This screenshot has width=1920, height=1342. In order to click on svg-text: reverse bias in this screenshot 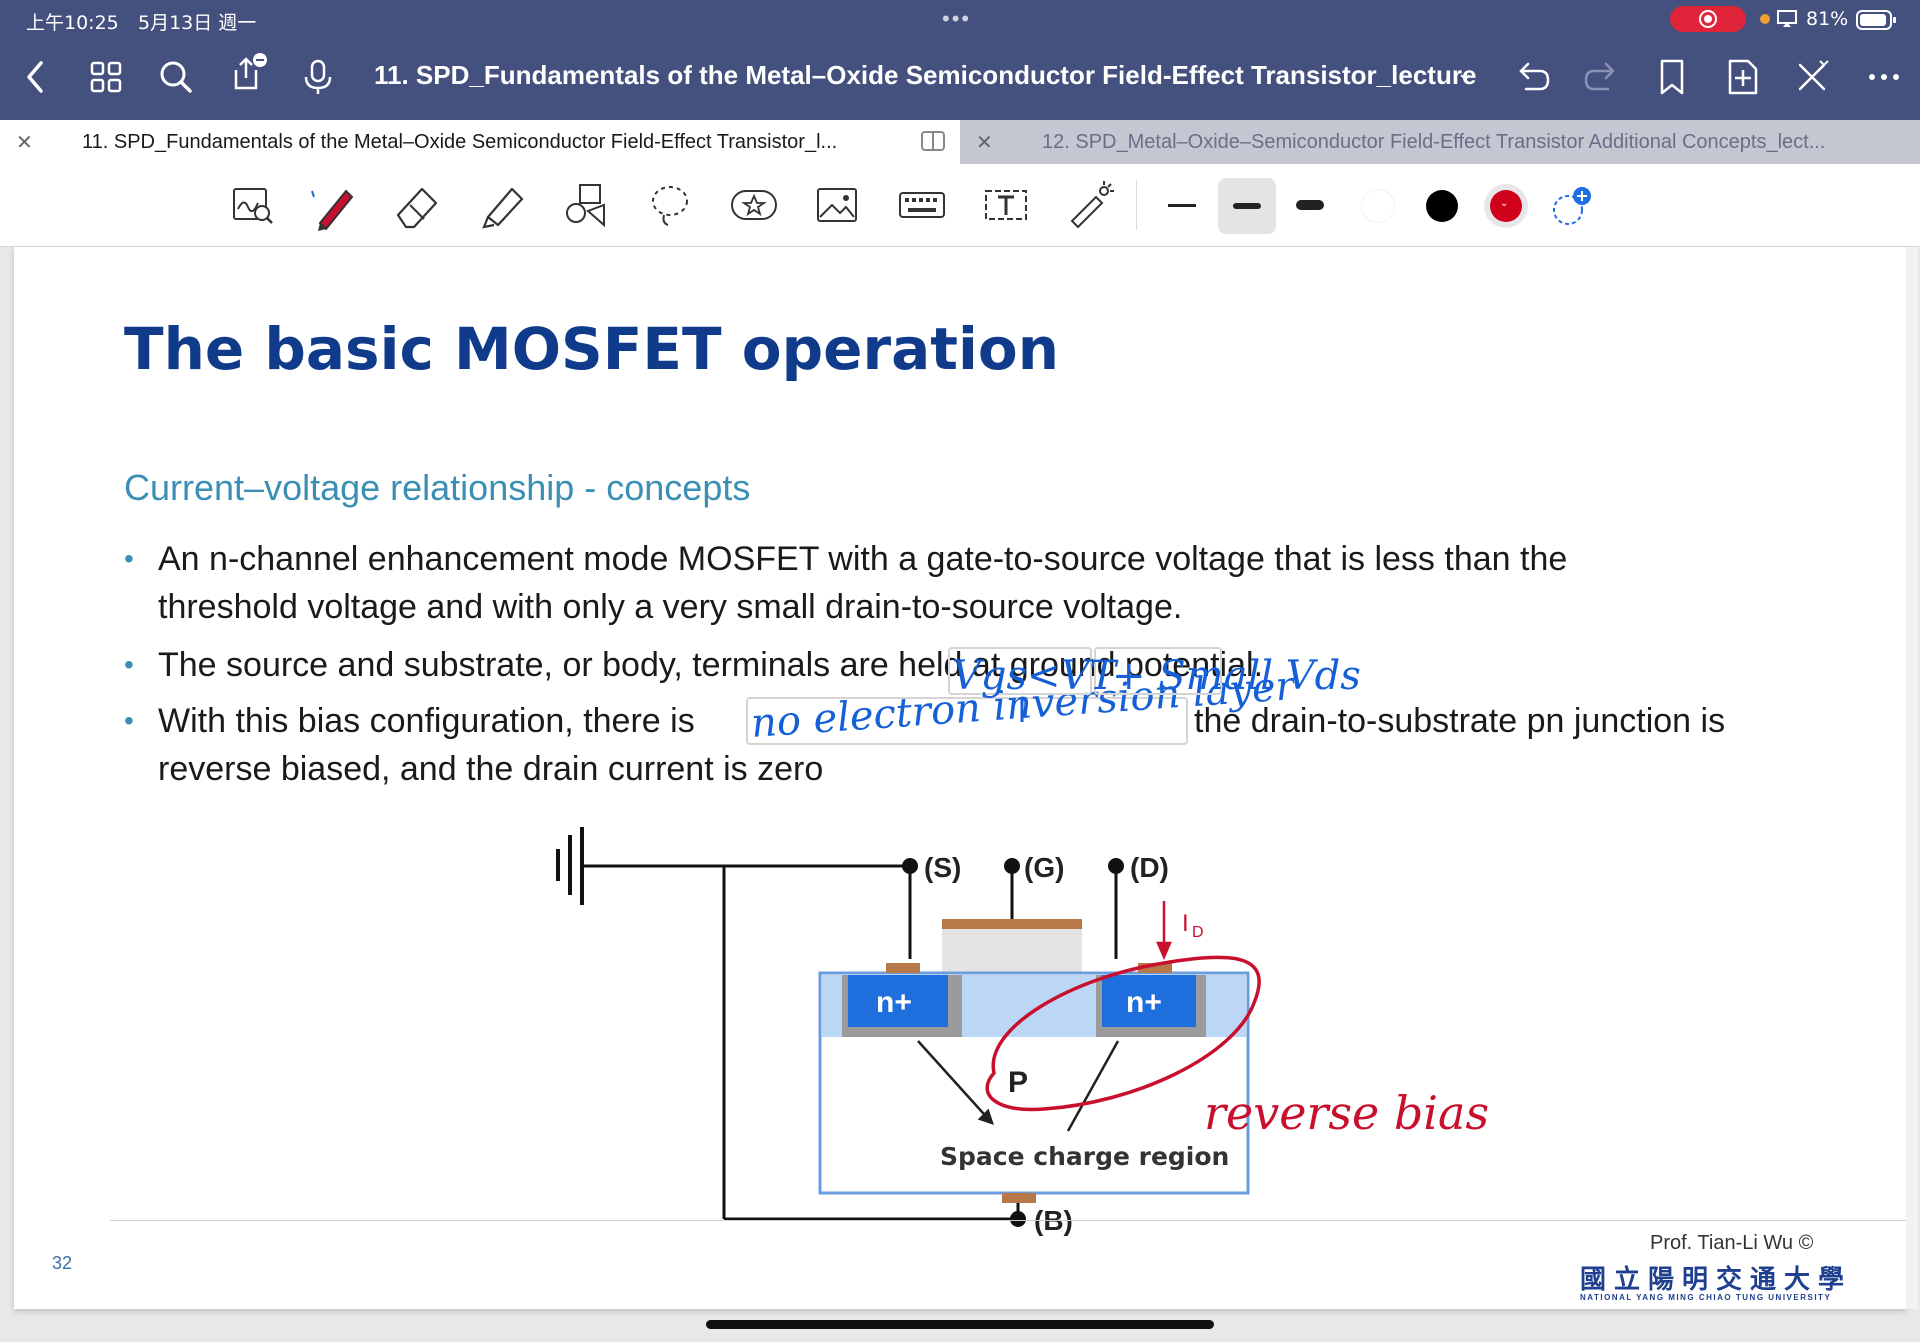, I will do `click(1346, 1113)`.